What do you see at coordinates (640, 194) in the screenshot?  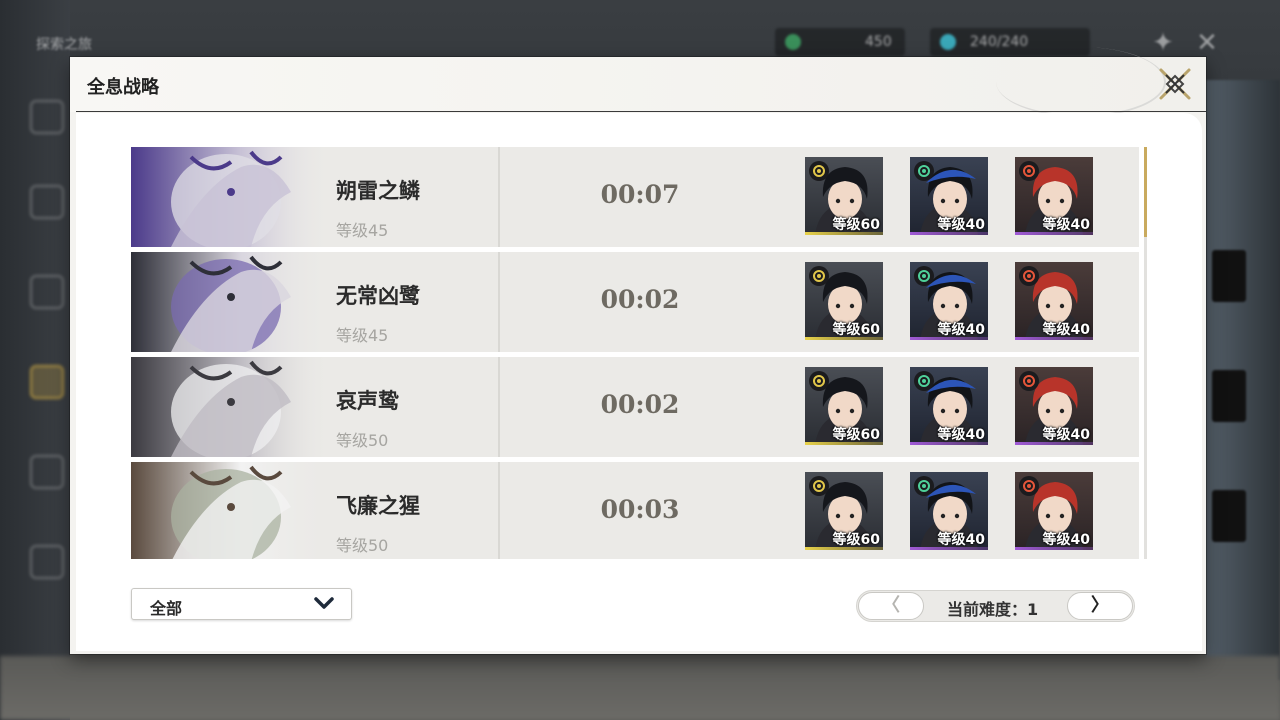 I see `clear-time: 00:07` at bounding box center [640, 194].